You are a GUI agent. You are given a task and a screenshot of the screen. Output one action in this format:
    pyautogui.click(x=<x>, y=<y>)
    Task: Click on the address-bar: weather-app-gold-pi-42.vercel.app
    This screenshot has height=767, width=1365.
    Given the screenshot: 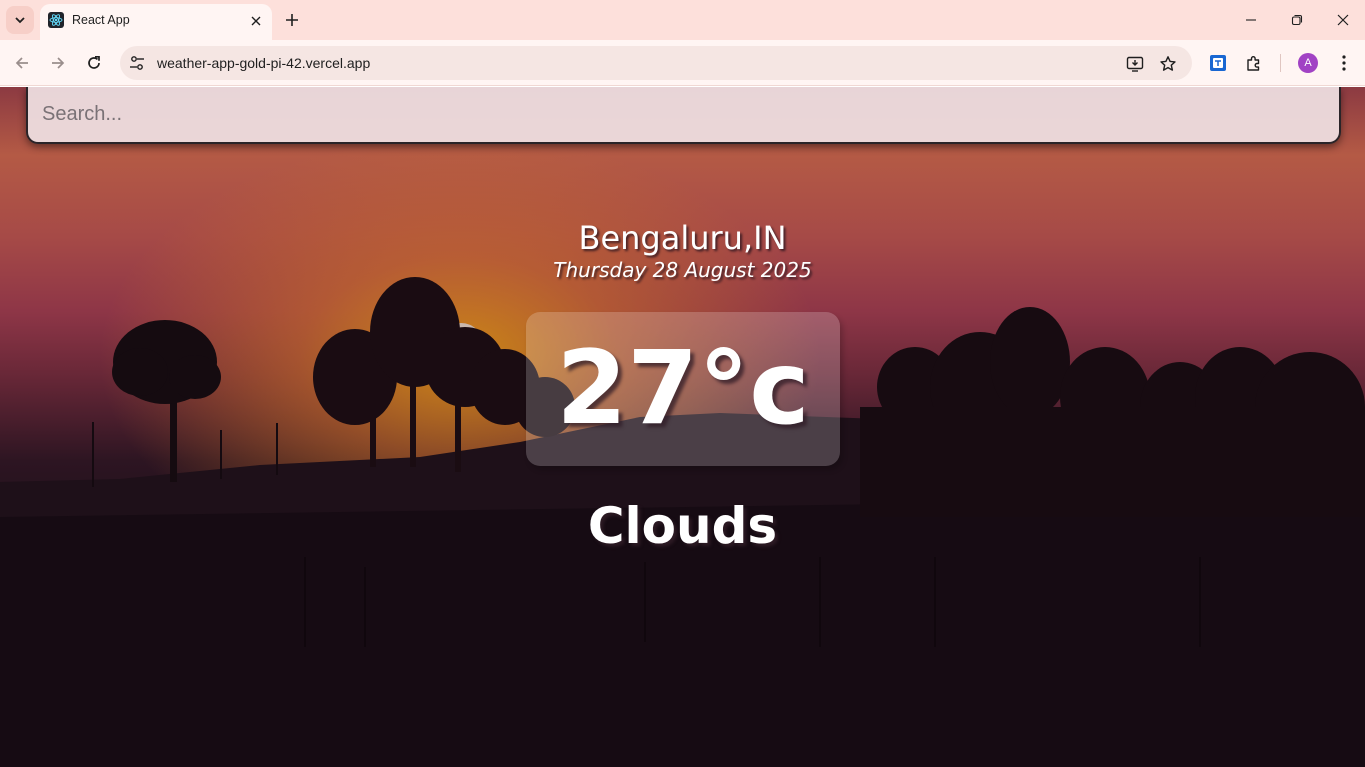 What is the action you would take?
    pyautogui.click(x=656, y=63)
    